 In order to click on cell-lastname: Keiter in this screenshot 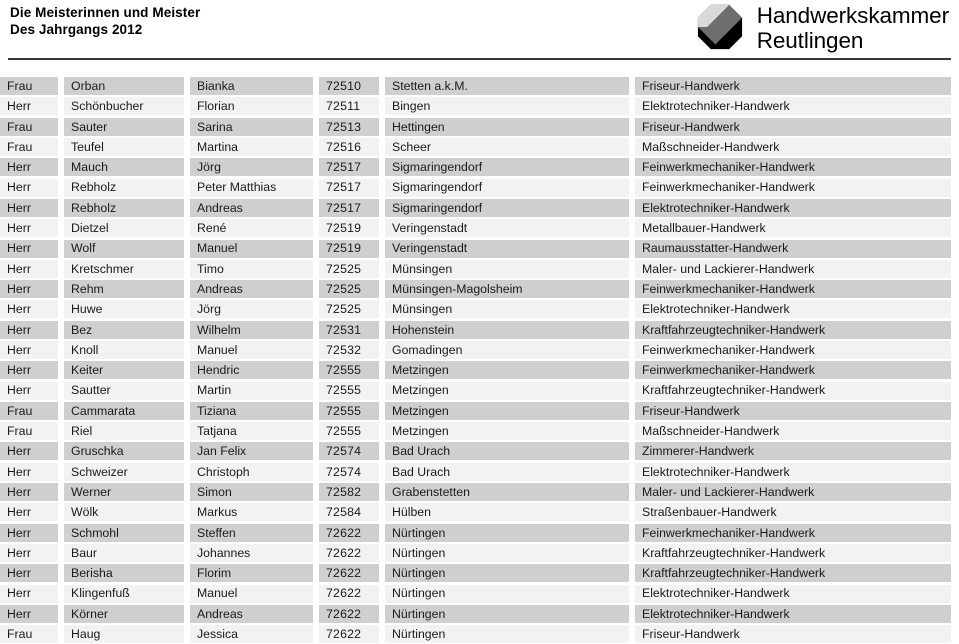, I will do `click(124, 370)`.